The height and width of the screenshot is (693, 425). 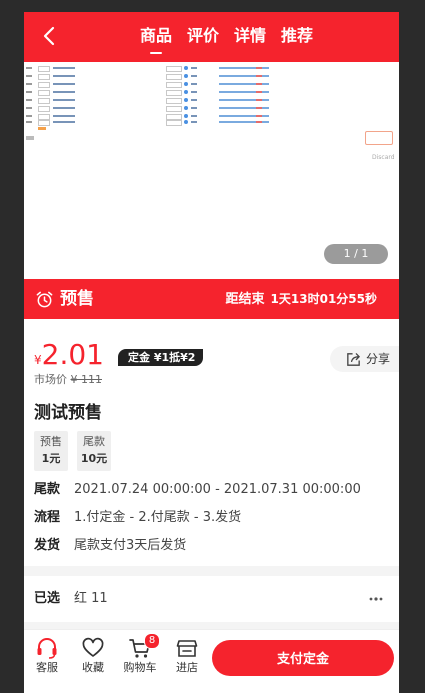 What do you see at coordinates (364, 359) in the screenshot?
I see `share-button: 分享` at bounding box center [364, 359].